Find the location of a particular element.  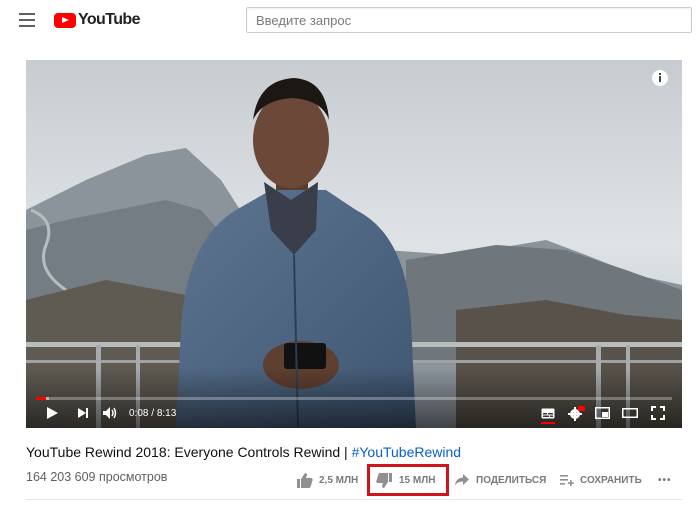

theater-mode-icon is located at coordinates (630, 413).